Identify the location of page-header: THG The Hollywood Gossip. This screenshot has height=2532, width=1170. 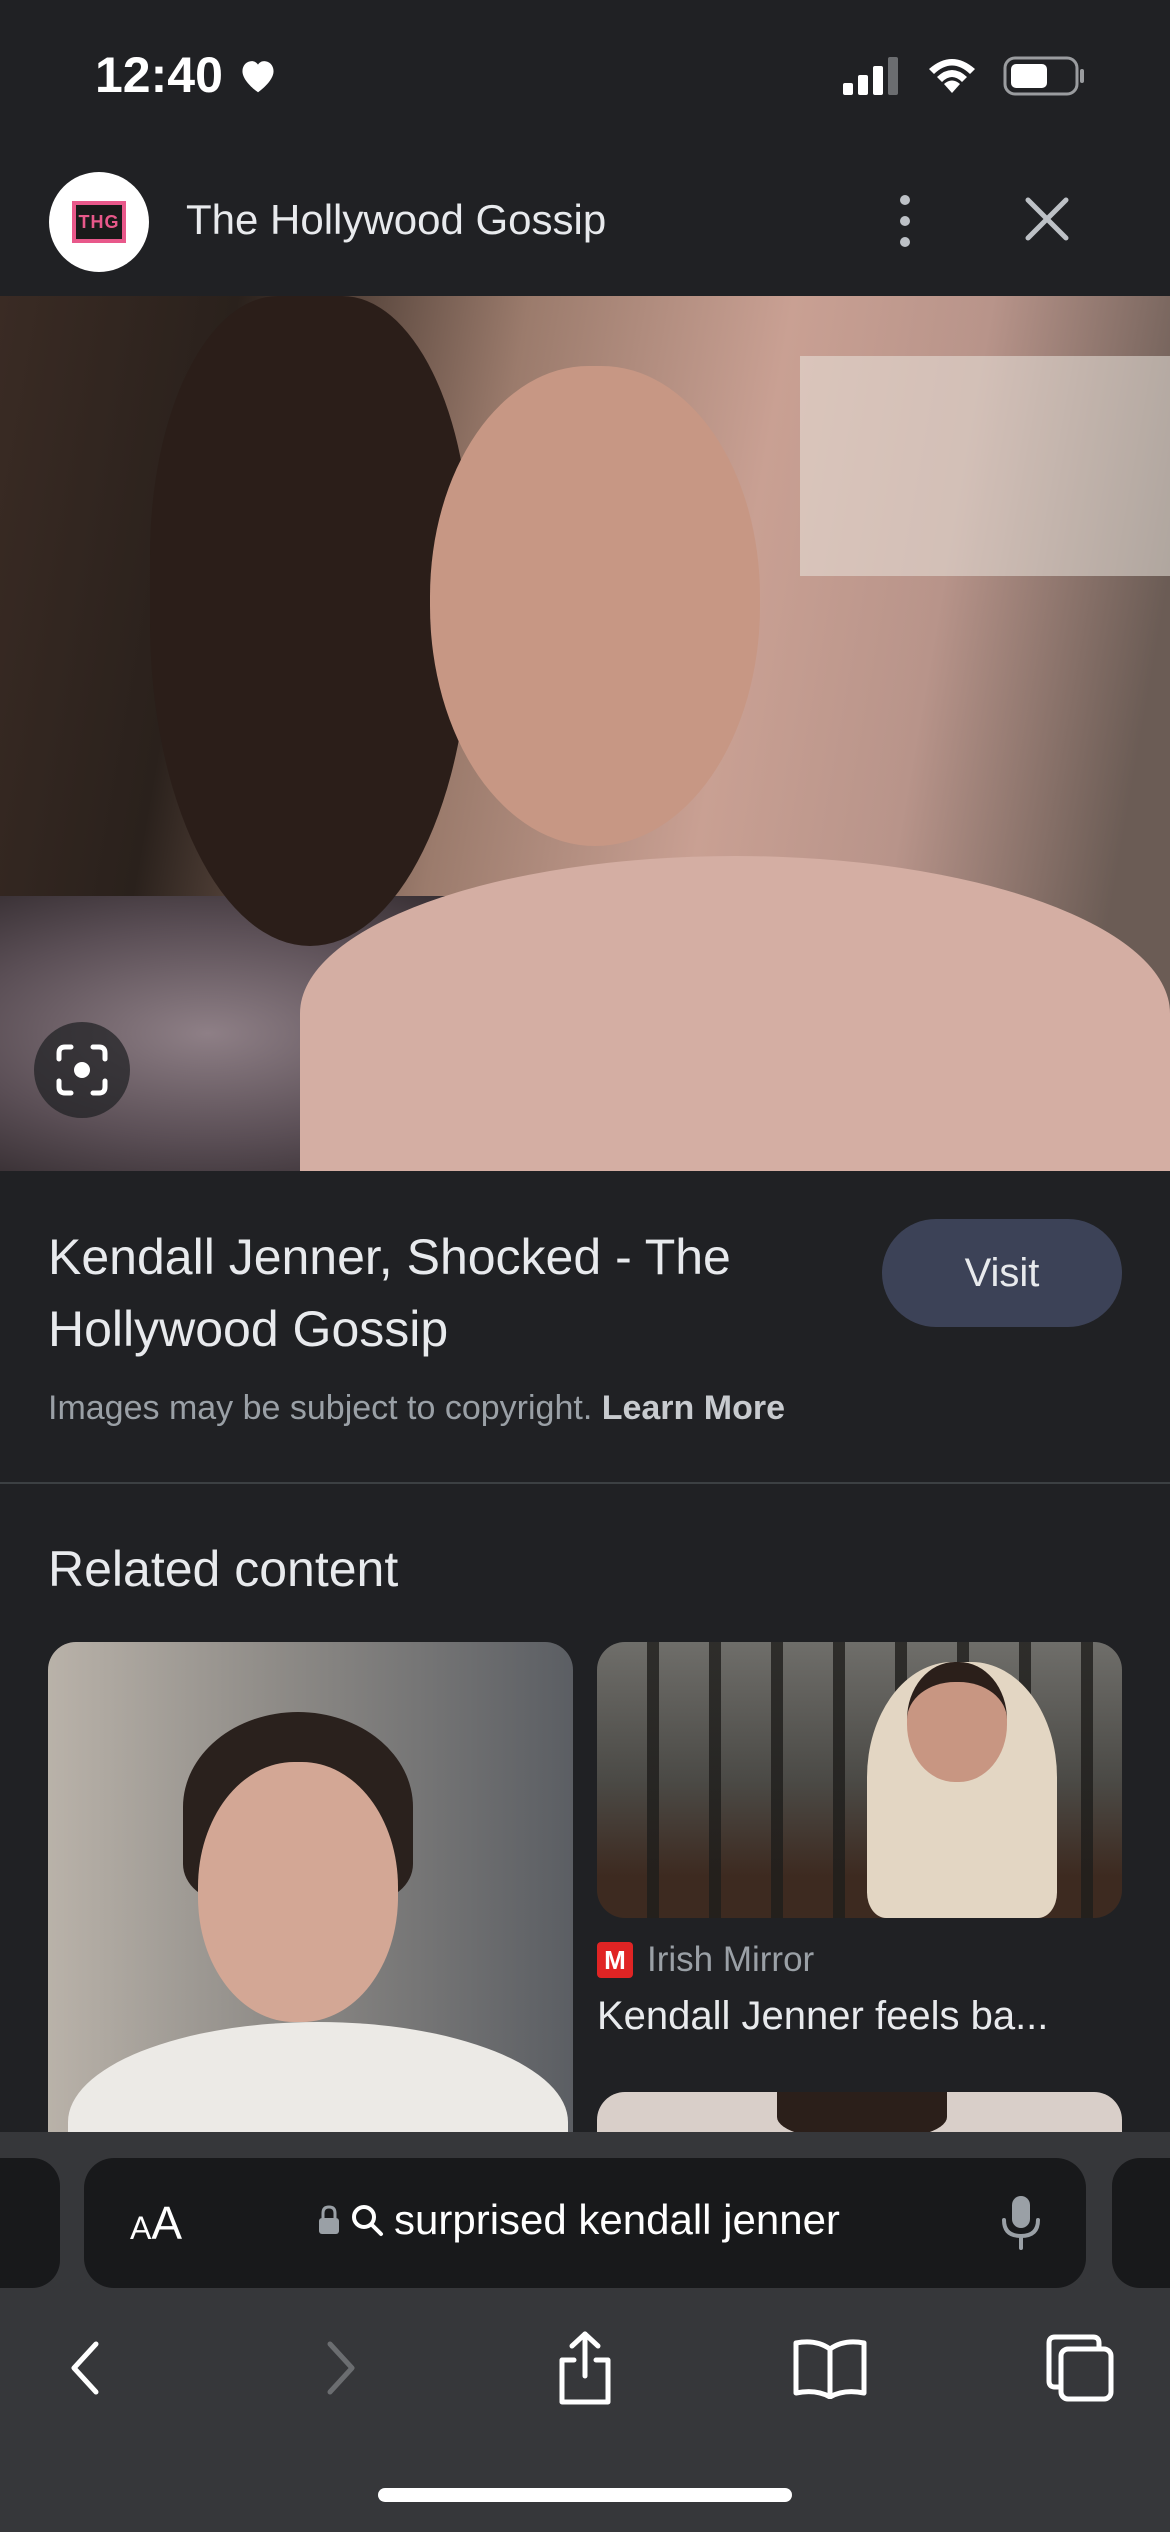
(585, 223).